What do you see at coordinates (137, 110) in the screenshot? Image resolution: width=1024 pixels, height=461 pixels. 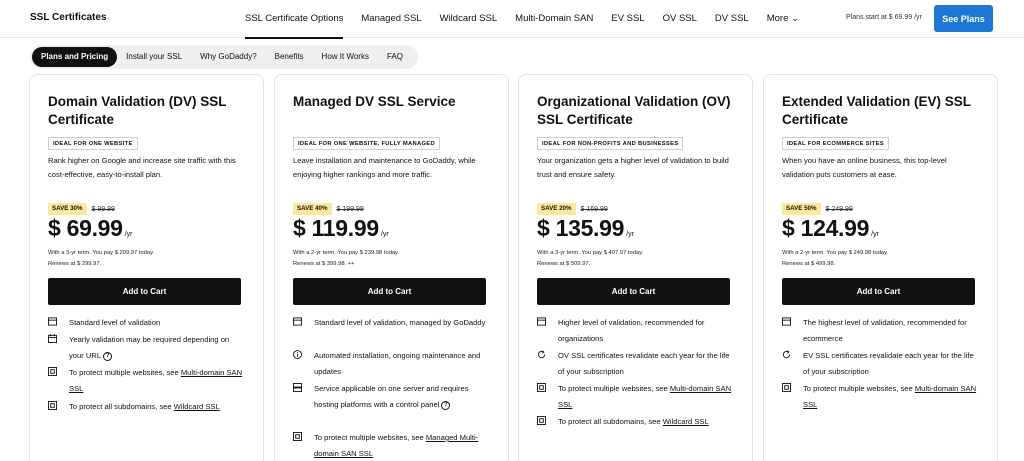 I see `plan-title: Domain Validation (DV) SSL Certificate` at bounding box center [137, 110].